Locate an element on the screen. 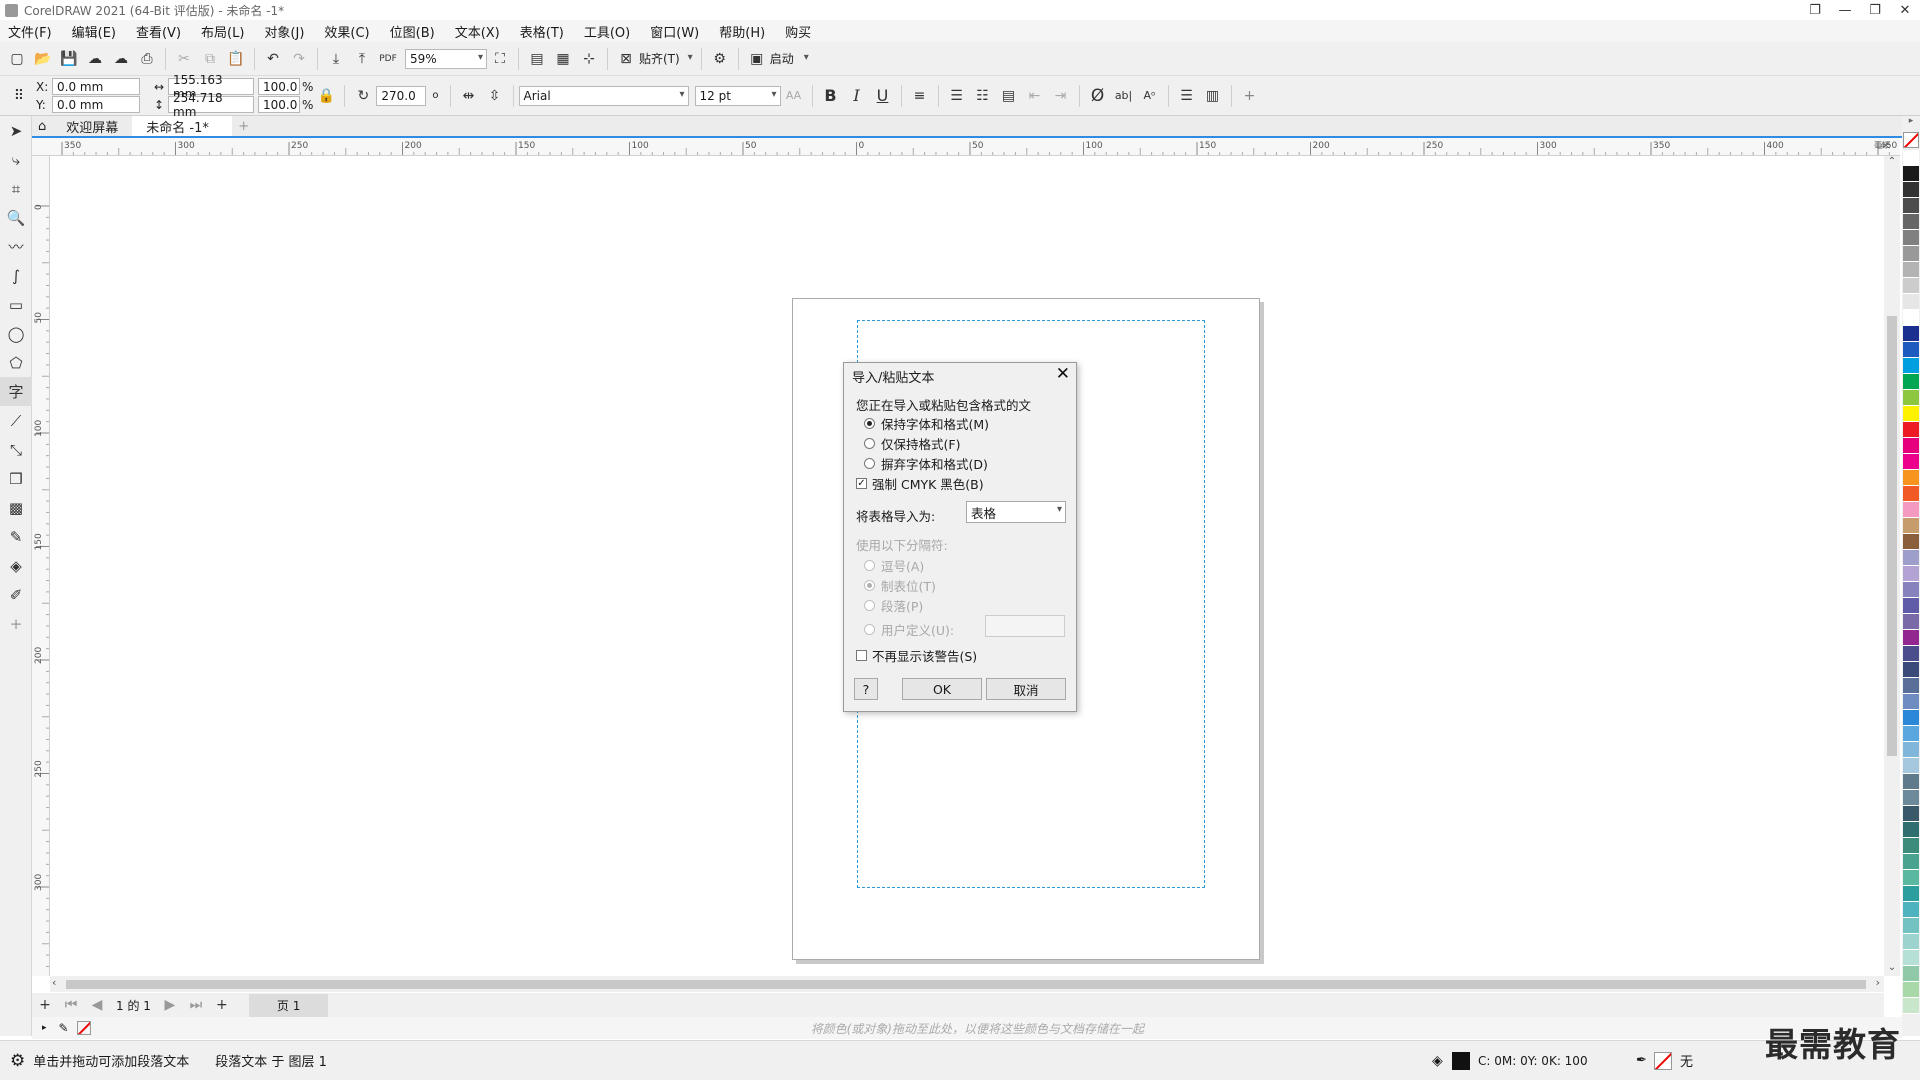 This screenshot has width=1920, height=1080. decrease-indent-icon: ⇤ is located at coordinates (1035, 96).